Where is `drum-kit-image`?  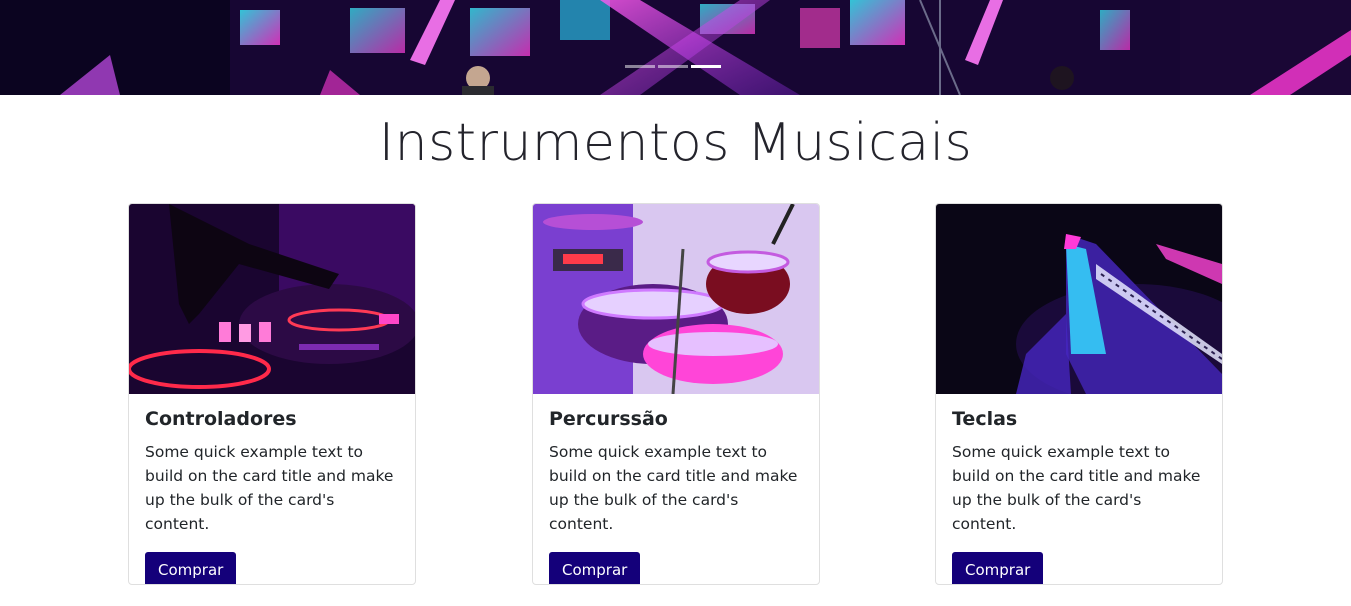
drum-kit-image is located at coordinates (676, 299).